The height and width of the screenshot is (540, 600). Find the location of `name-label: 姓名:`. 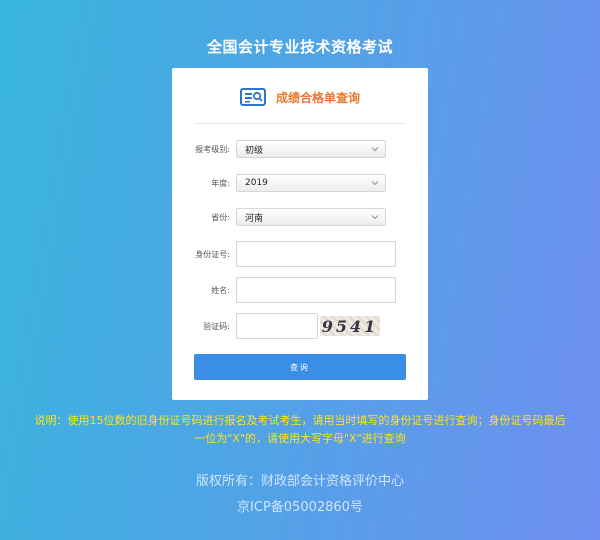

name-label: 姓名: is located at coordinates (220, 290).